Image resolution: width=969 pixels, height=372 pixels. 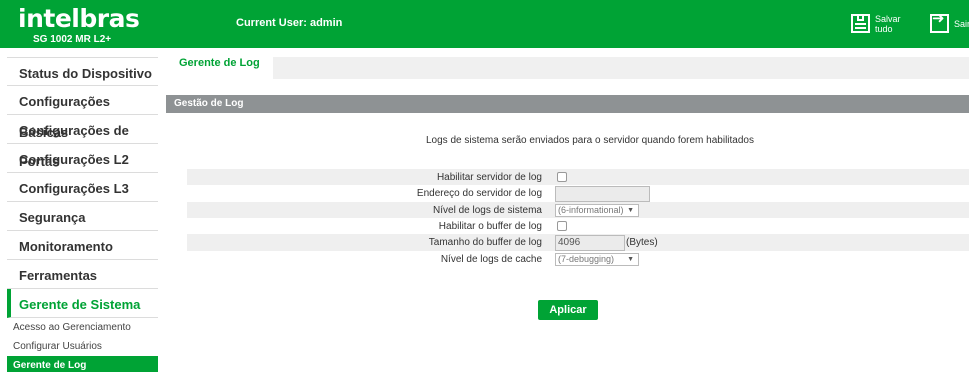 What do you see at coordinates (82, 364) in the screenshot?
I see `sidebar-subitem-log-manager: Gerente de Log` at bounding box center [82, 364].